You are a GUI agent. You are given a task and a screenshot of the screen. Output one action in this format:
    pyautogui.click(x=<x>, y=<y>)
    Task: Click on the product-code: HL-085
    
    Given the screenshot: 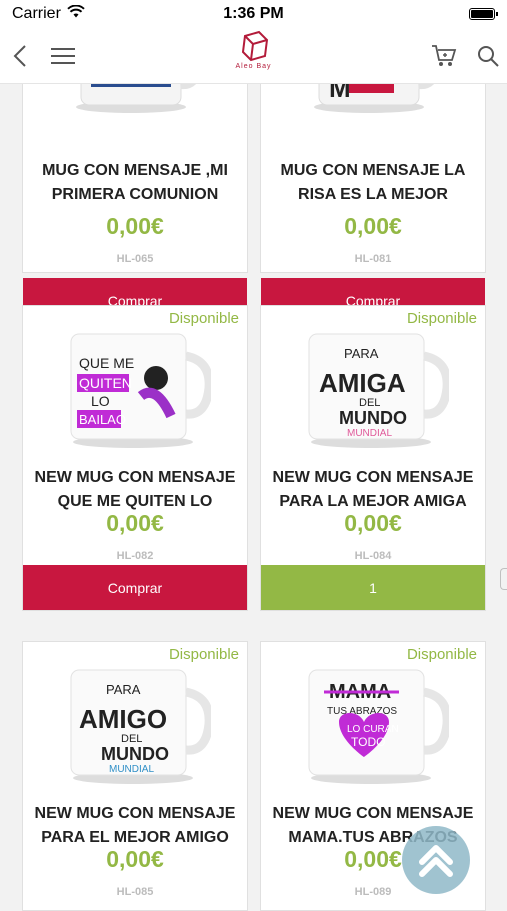 What is the action you would take?
    pyautogui.click(x=135, y=892)
    